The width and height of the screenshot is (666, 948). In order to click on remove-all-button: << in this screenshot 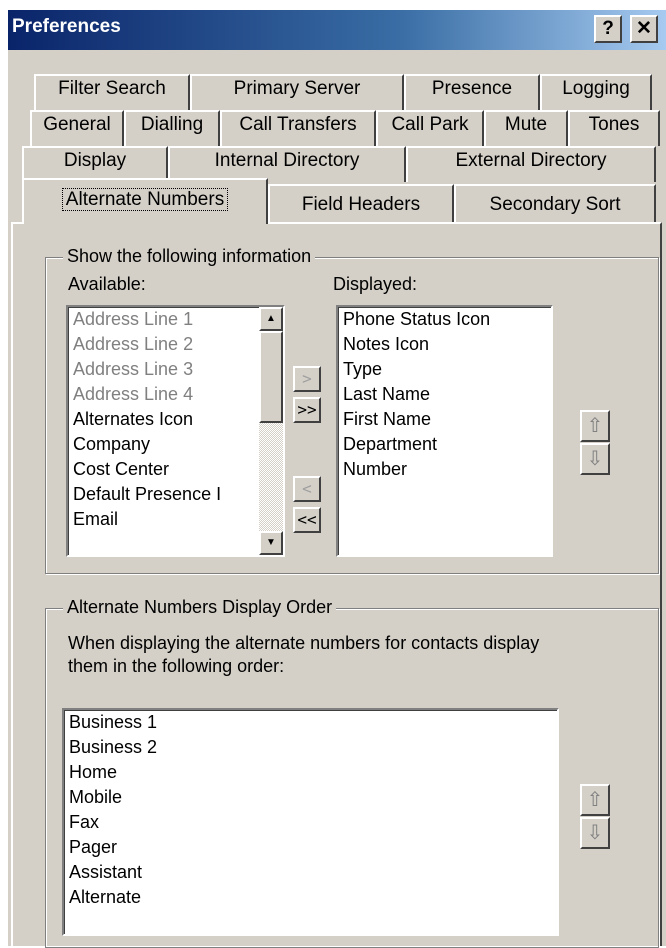, I will do `click(307, 520)`.